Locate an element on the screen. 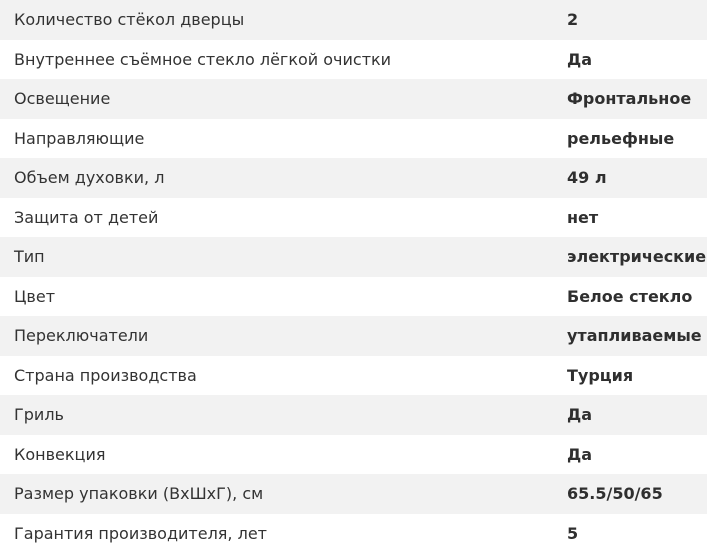 The width and height of the screenshot is (707, 553). spec-value: 49 л is located at coordinates (587, 178).